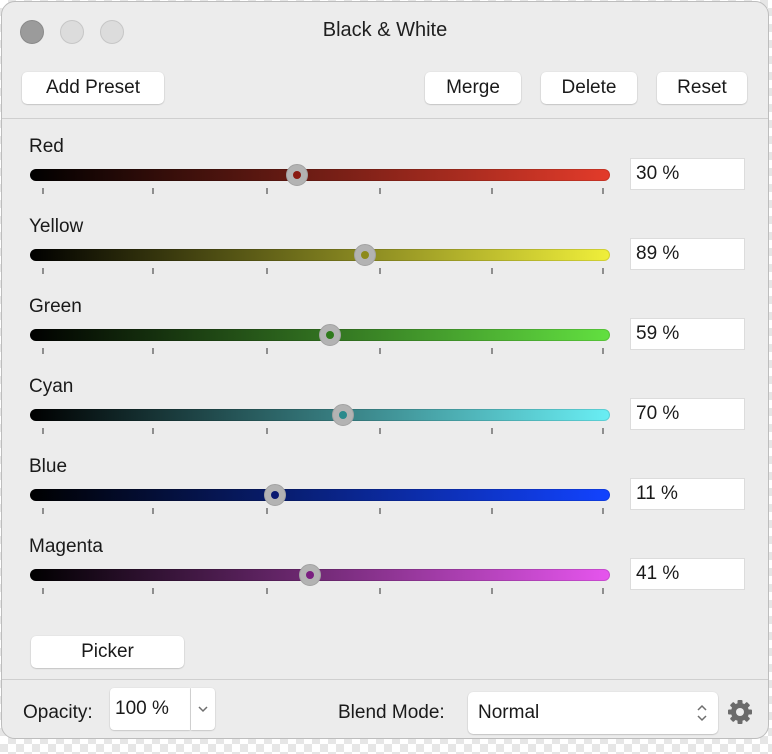 The height and width of the screenshot is (754, 772). I want to click on slider-row-red: Red 30 %, so click(385, 176).